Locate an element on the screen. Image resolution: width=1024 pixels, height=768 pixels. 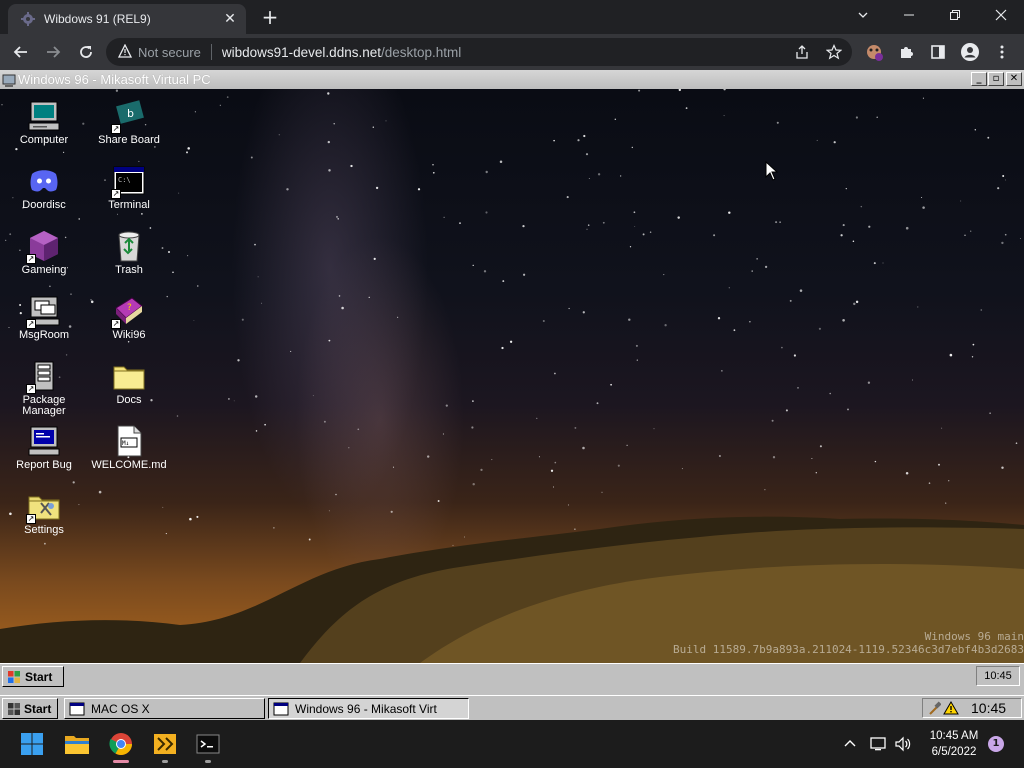
desktop-icon-report-bug: Report Bug is located at coordinates (44, 447).